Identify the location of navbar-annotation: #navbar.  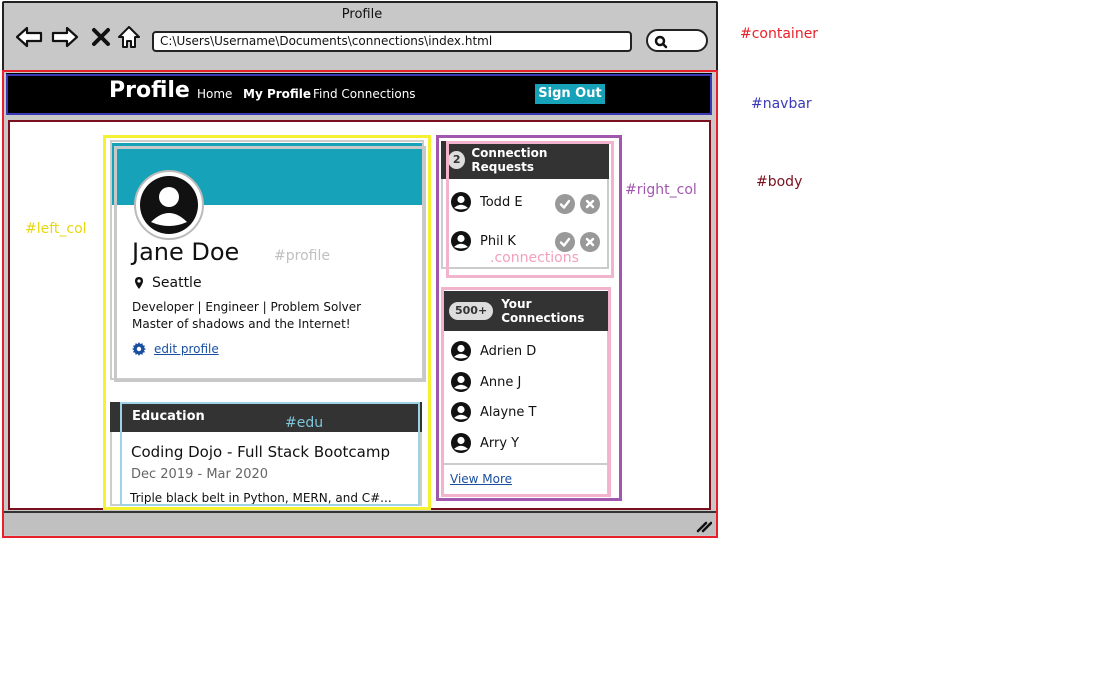
(781, 104).